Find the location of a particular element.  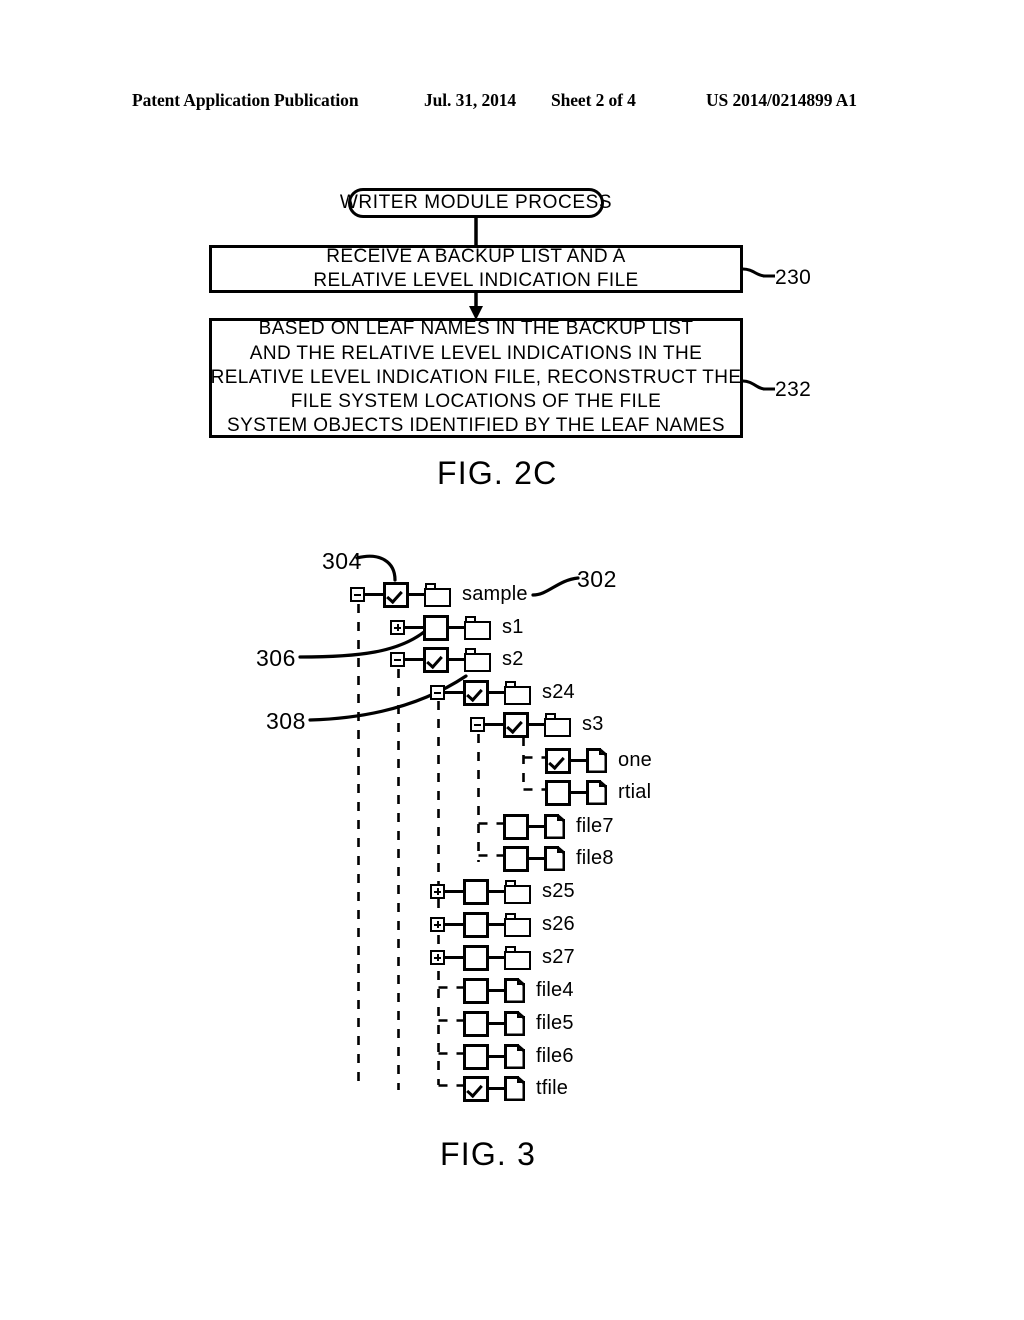

tree-node-label: s1 is located at coordinates (513, 627).